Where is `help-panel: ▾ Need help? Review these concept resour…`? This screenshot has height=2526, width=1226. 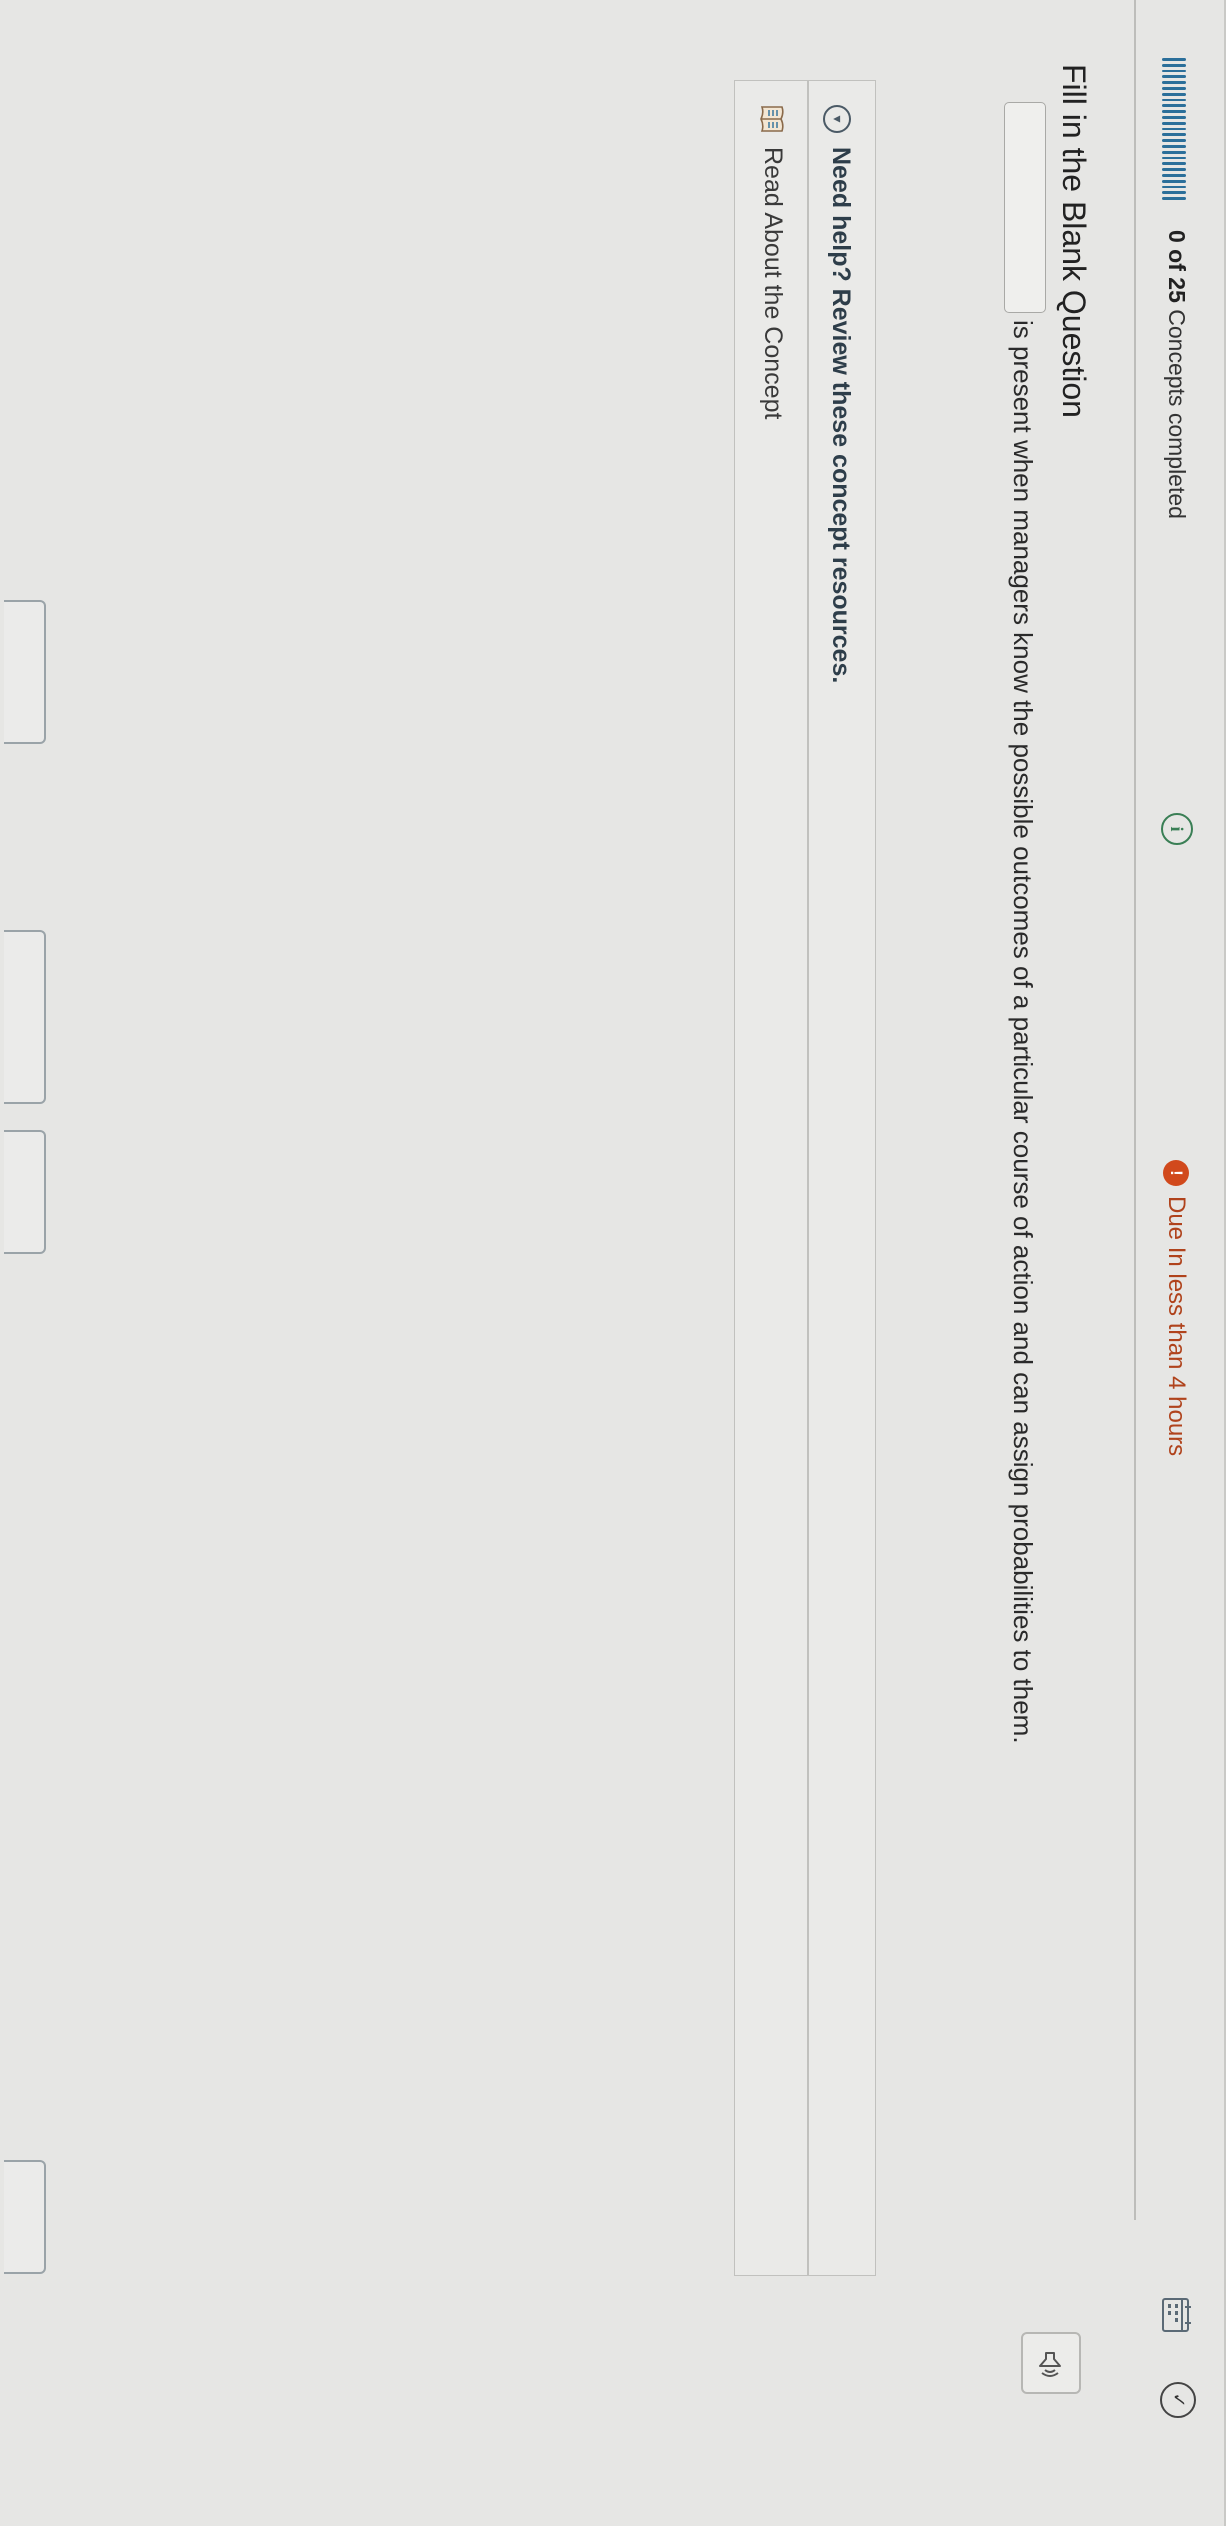 help-panel: ▾ Need help? Review these concept resour… is located at coordinates (805, 1178).